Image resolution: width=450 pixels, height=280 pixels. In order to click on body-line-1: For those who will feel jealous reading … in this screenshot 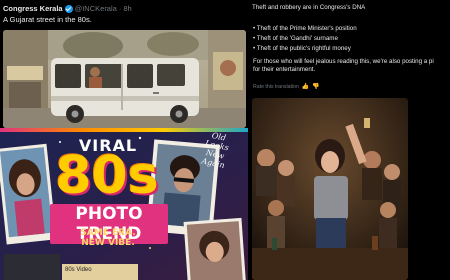, I will do `click(343, 61)`.